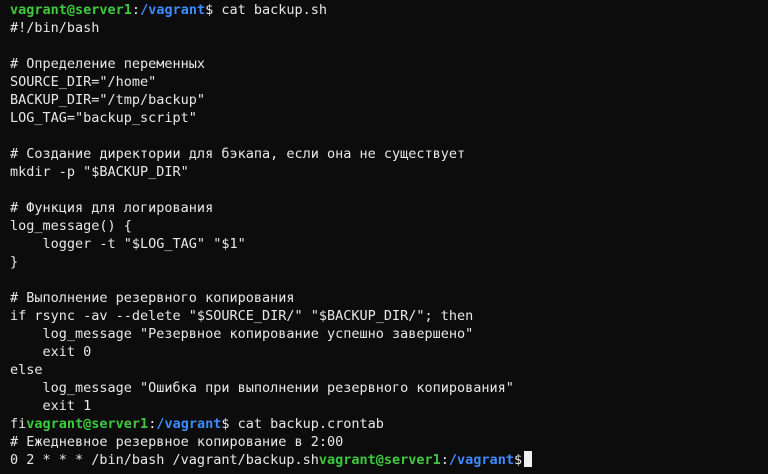 This screenshot has height=474, width=768. Describe the element at coordinates (108, 64) in the screenshot. I see `output-line: # Определение переменных` at that location.